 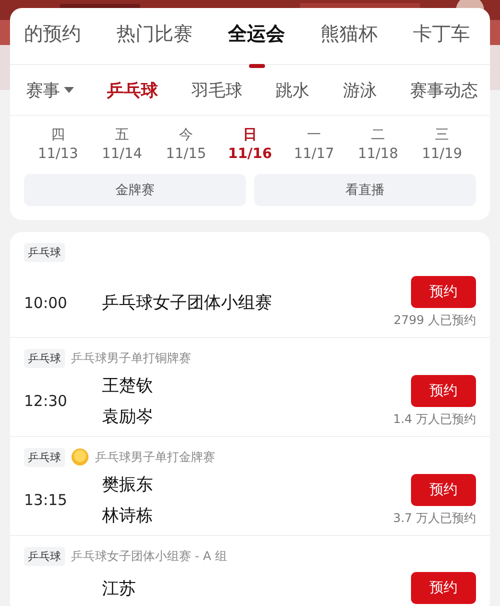 I want to click on reservation-count: 3.7 万人已预约, so click(x=434, y=518).